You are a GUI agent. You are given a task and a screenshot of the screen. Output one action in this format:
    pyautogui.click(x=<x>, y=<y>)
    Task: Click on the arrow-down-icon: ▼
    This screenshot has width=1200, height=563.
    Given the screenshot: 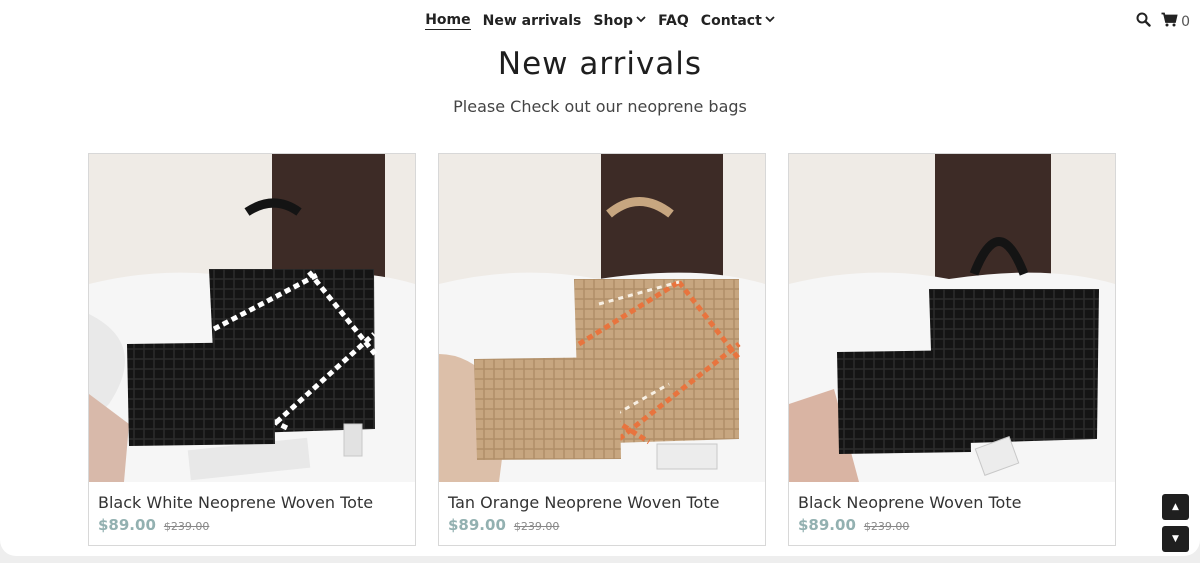 What is the action you would take?
    pyautogui.click(x=1175, y=539)
    